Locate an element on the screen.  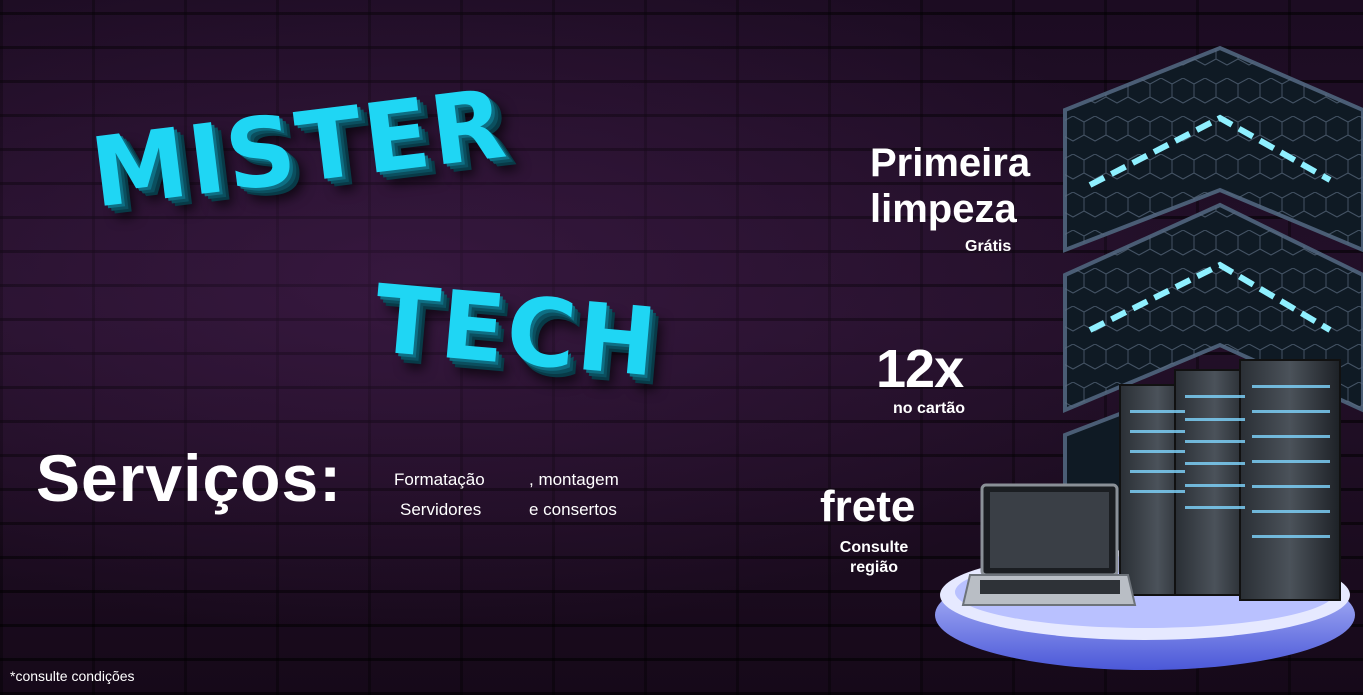
offer-first-cleaning-title: Primeira limpeza is located at coordinates (950, 186).